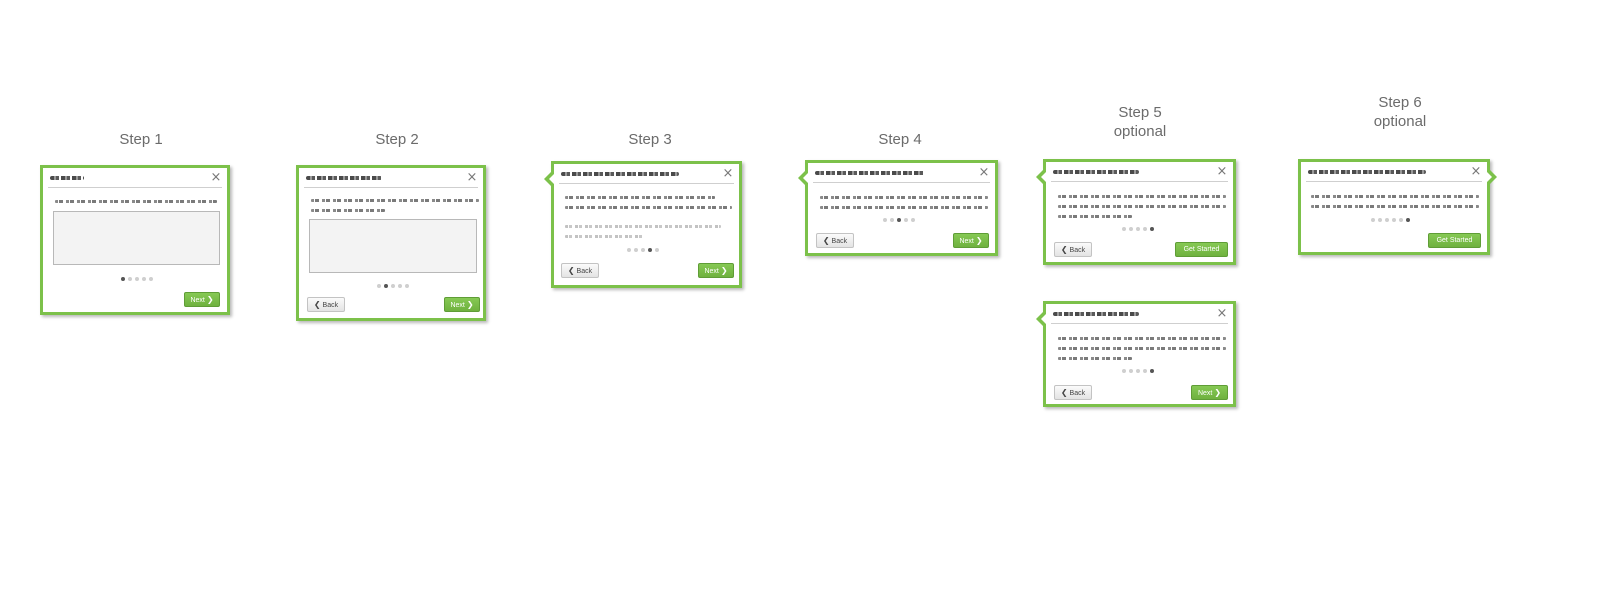  What do you see at coordinates (900, 139) in the screenshot?
I see `step-4-label: Step 4` at bounding box center [900, 139].